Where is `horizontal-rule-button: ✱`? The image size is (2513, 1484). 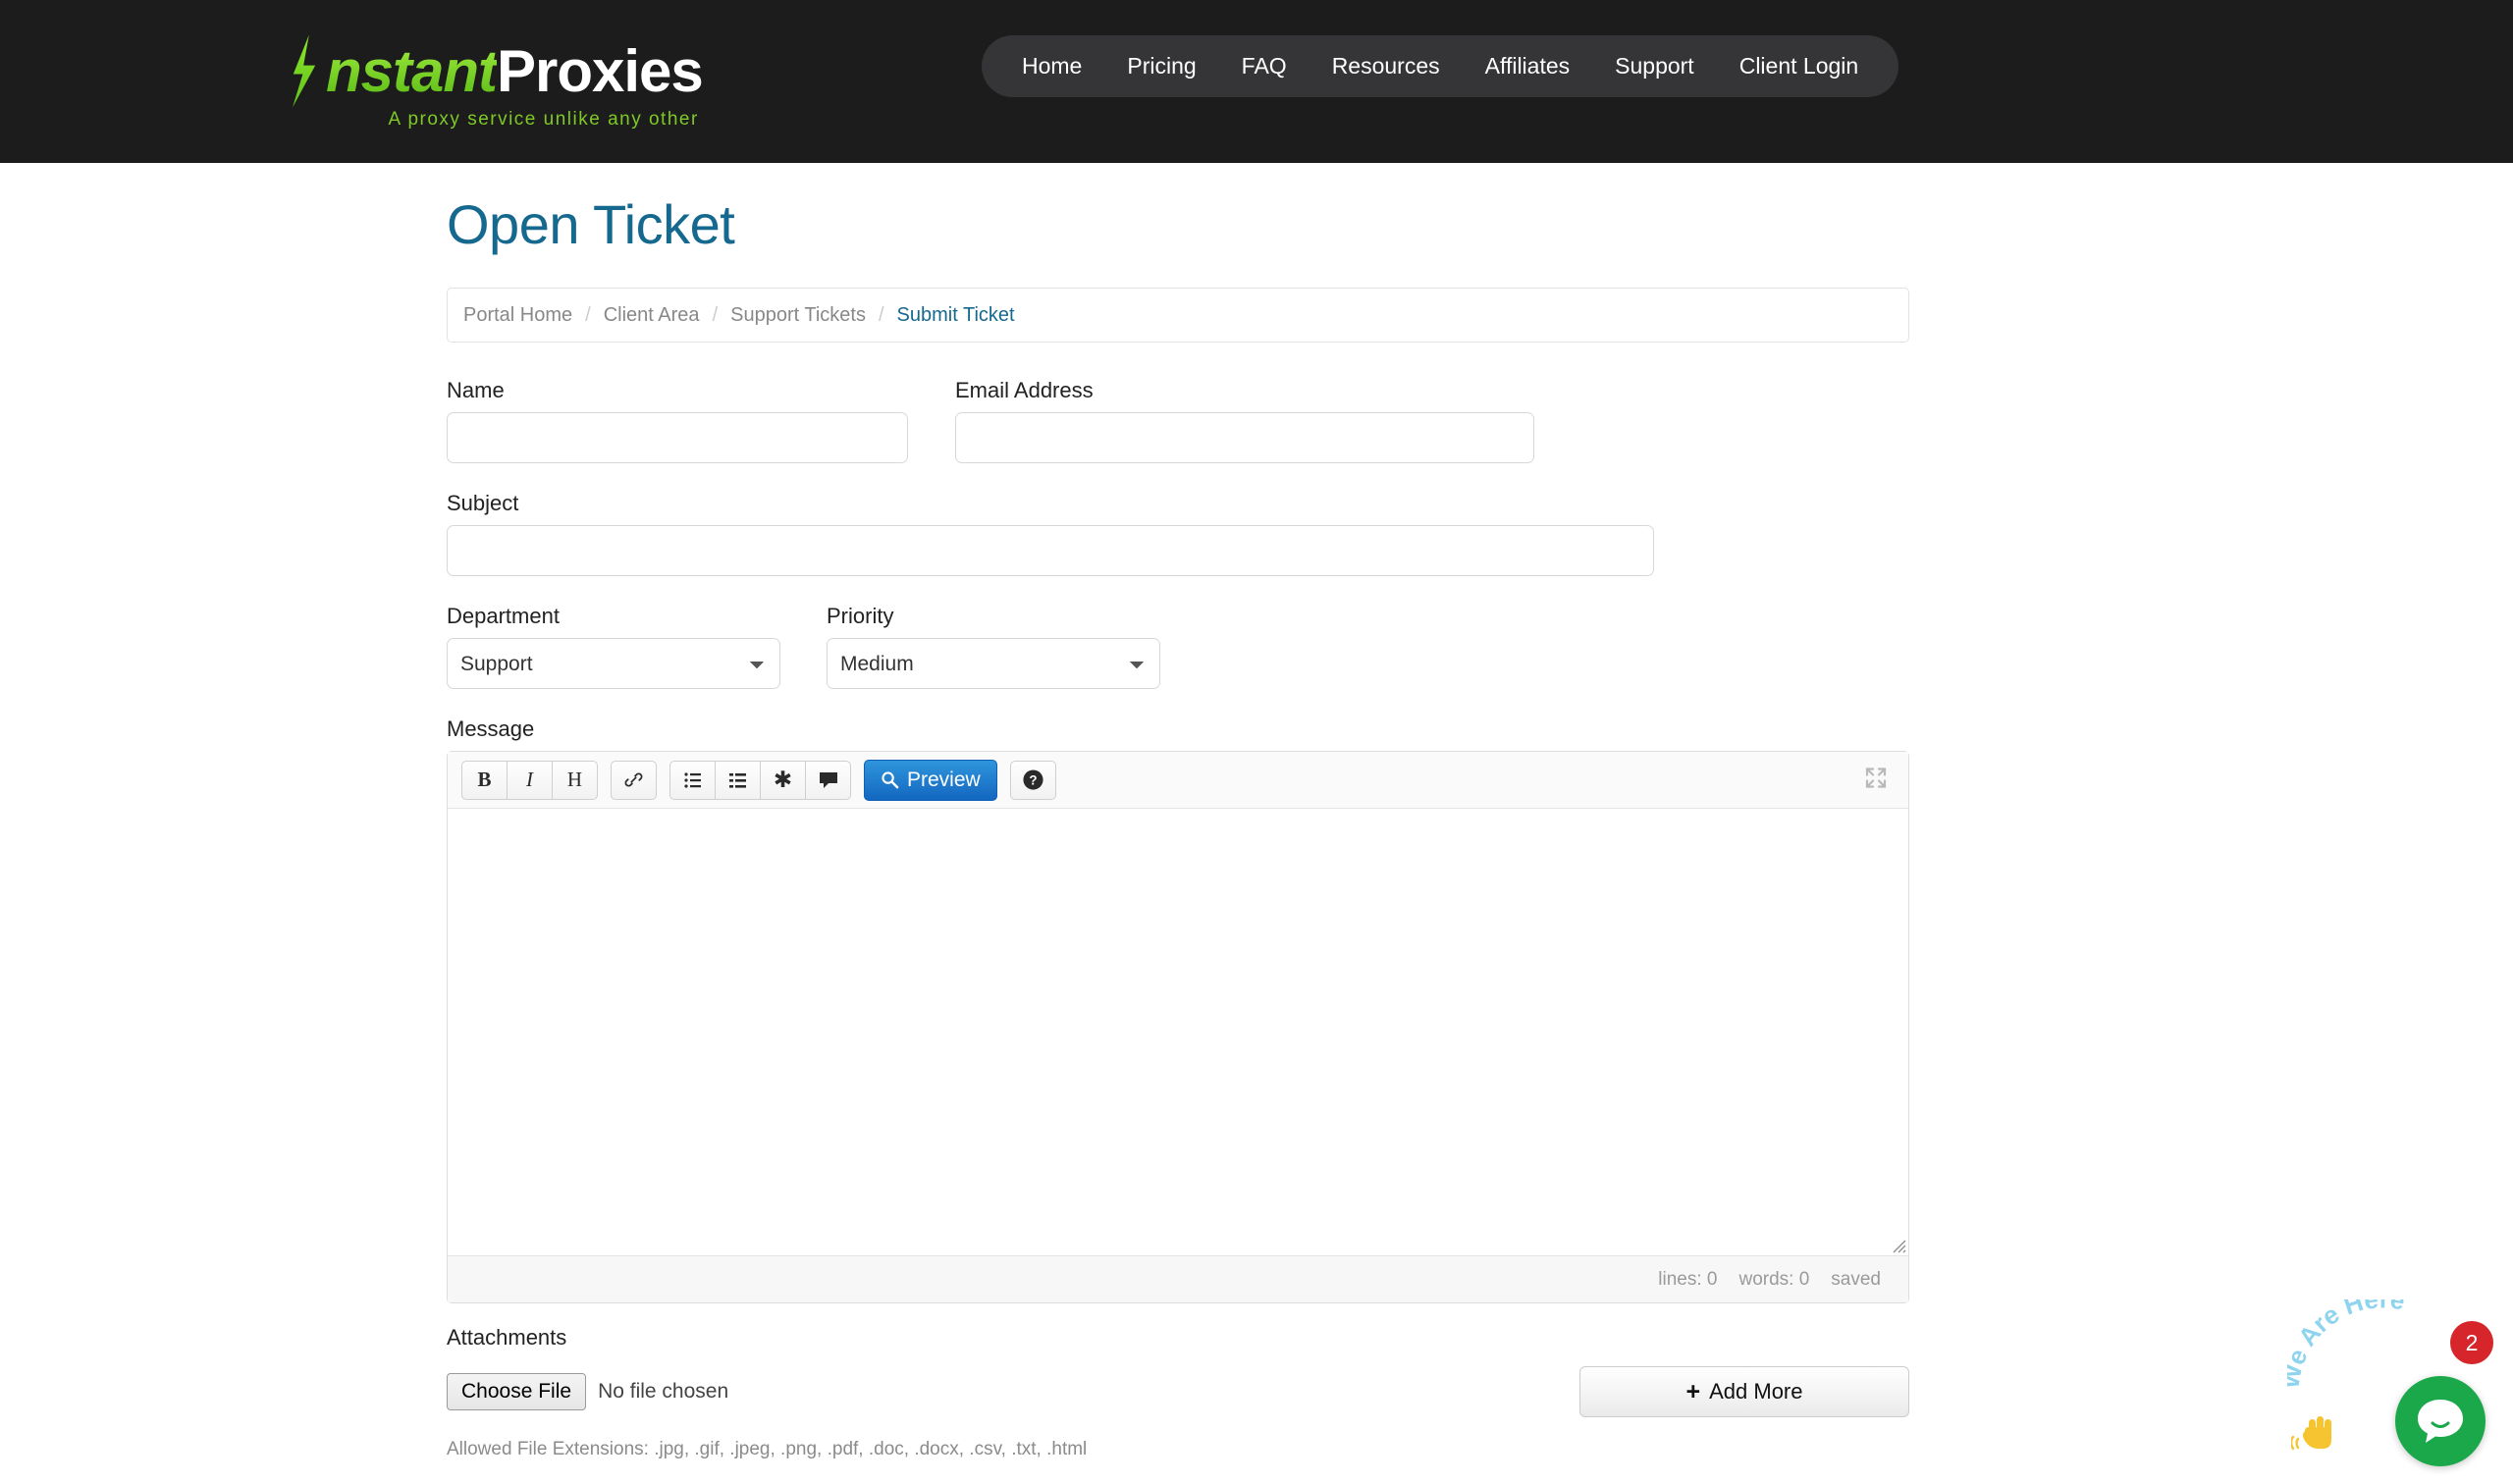
horizontal-rule-button: ✱ is located at coordinates (783, 780).